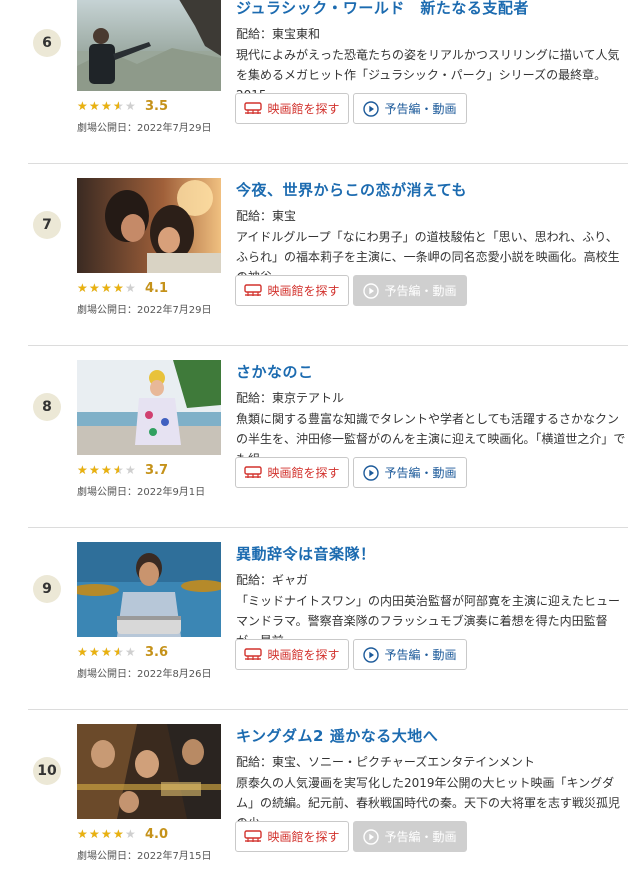 The width and height of the screenshot is (640, 885). Describe the element at coordinates (47, 589) in the screenshot. I see `rank-badge: 9` at that location.